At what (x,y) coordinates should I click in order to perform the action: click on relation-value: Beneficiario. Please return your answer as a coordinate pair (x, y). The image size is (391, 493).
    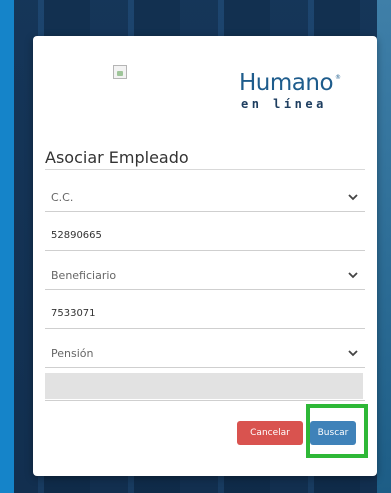
    Looking at the image, I should click on (84, 275).